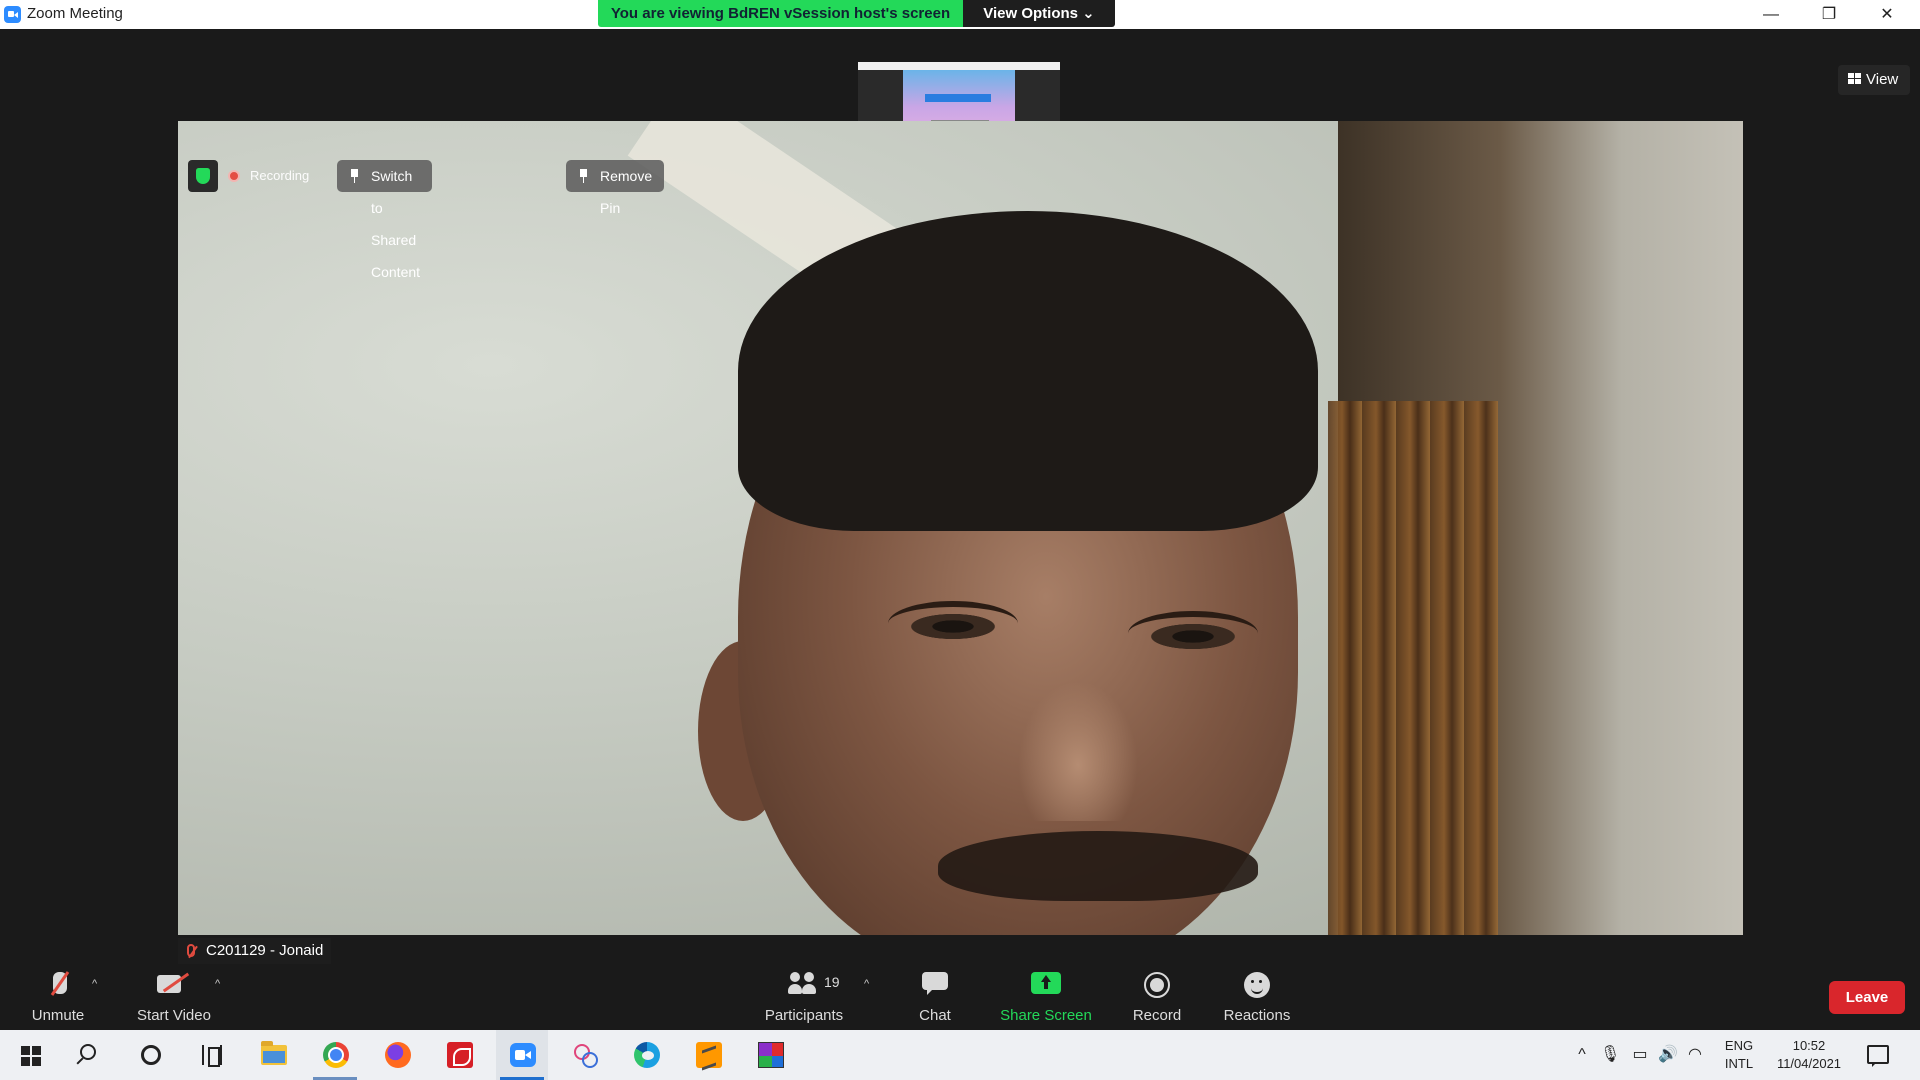 Image resolution: width=1920 pixels, height=1080 pixels. I want to click on participant-name-tag: C201129 - Jonaid, so click(255, 951).